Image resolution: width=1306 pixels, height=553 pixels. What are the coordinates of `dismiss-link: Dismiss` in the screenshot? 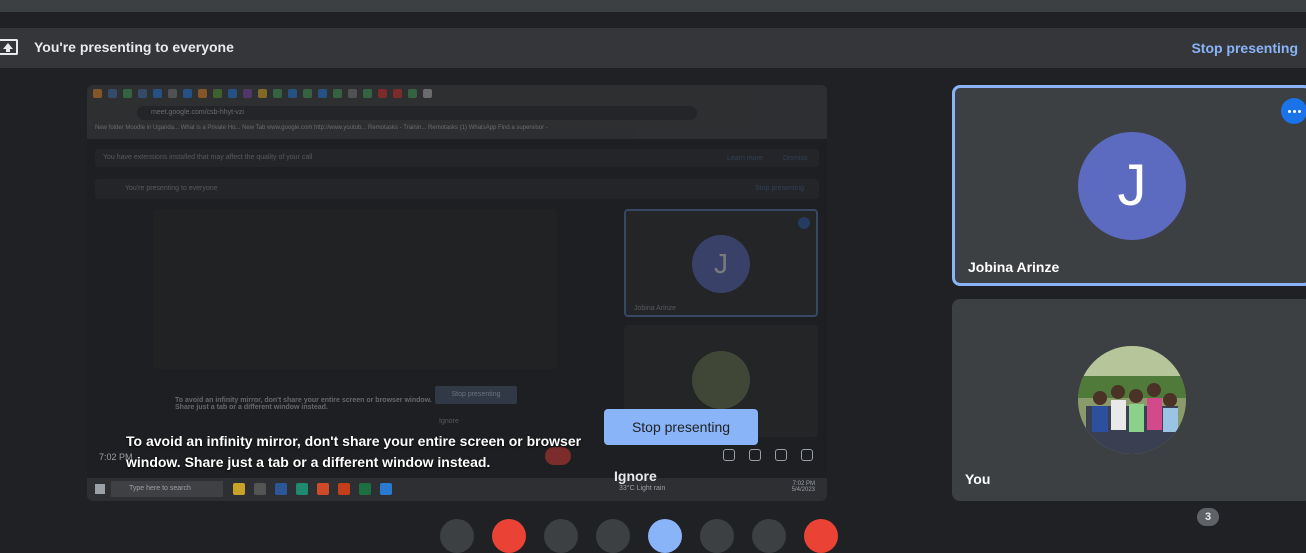 It's located at (795, 158).